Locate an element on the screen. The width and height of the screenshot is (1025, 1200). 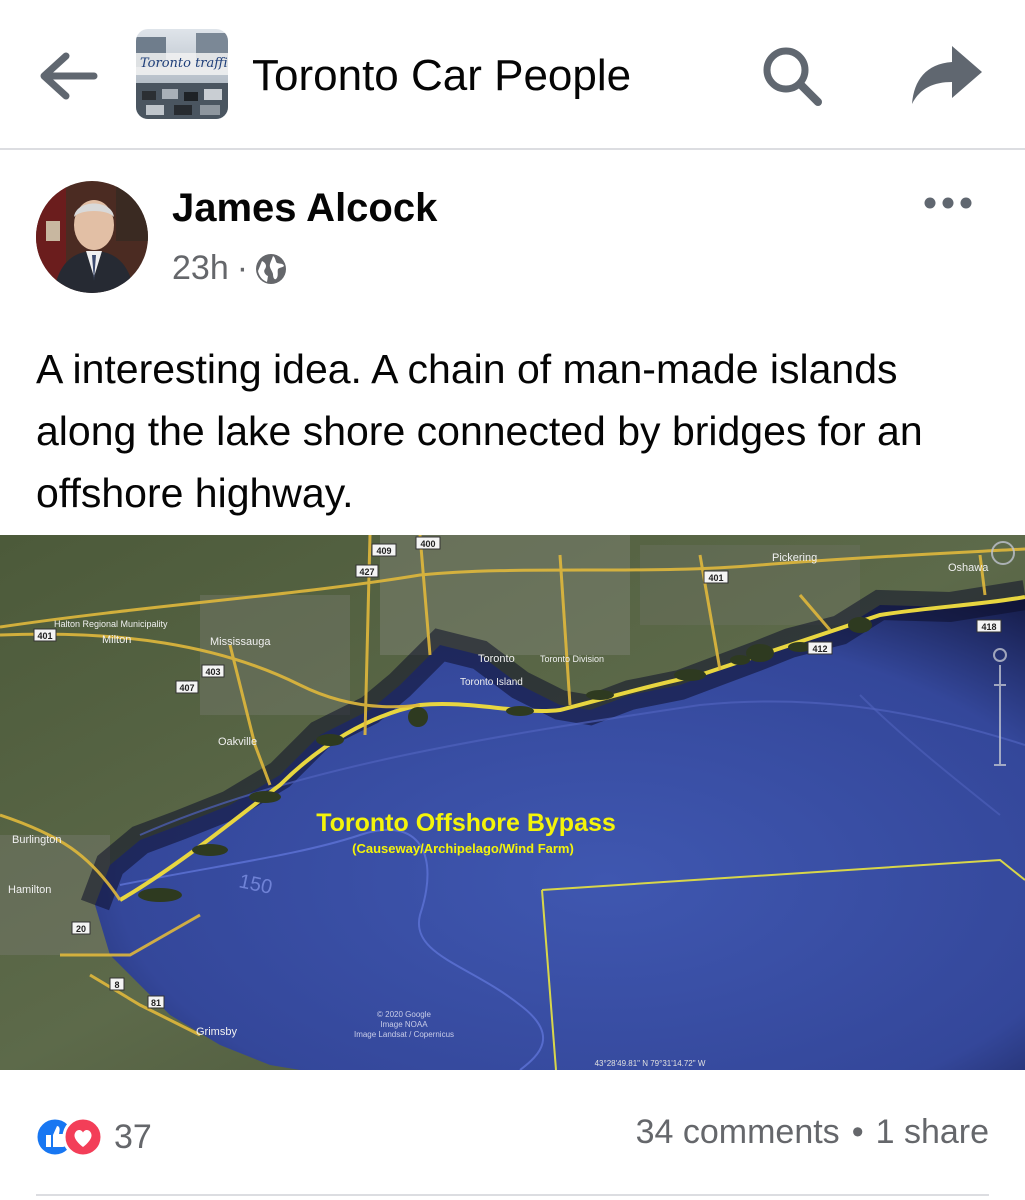
label-milton: Milton is located at coordinates (116, 640).